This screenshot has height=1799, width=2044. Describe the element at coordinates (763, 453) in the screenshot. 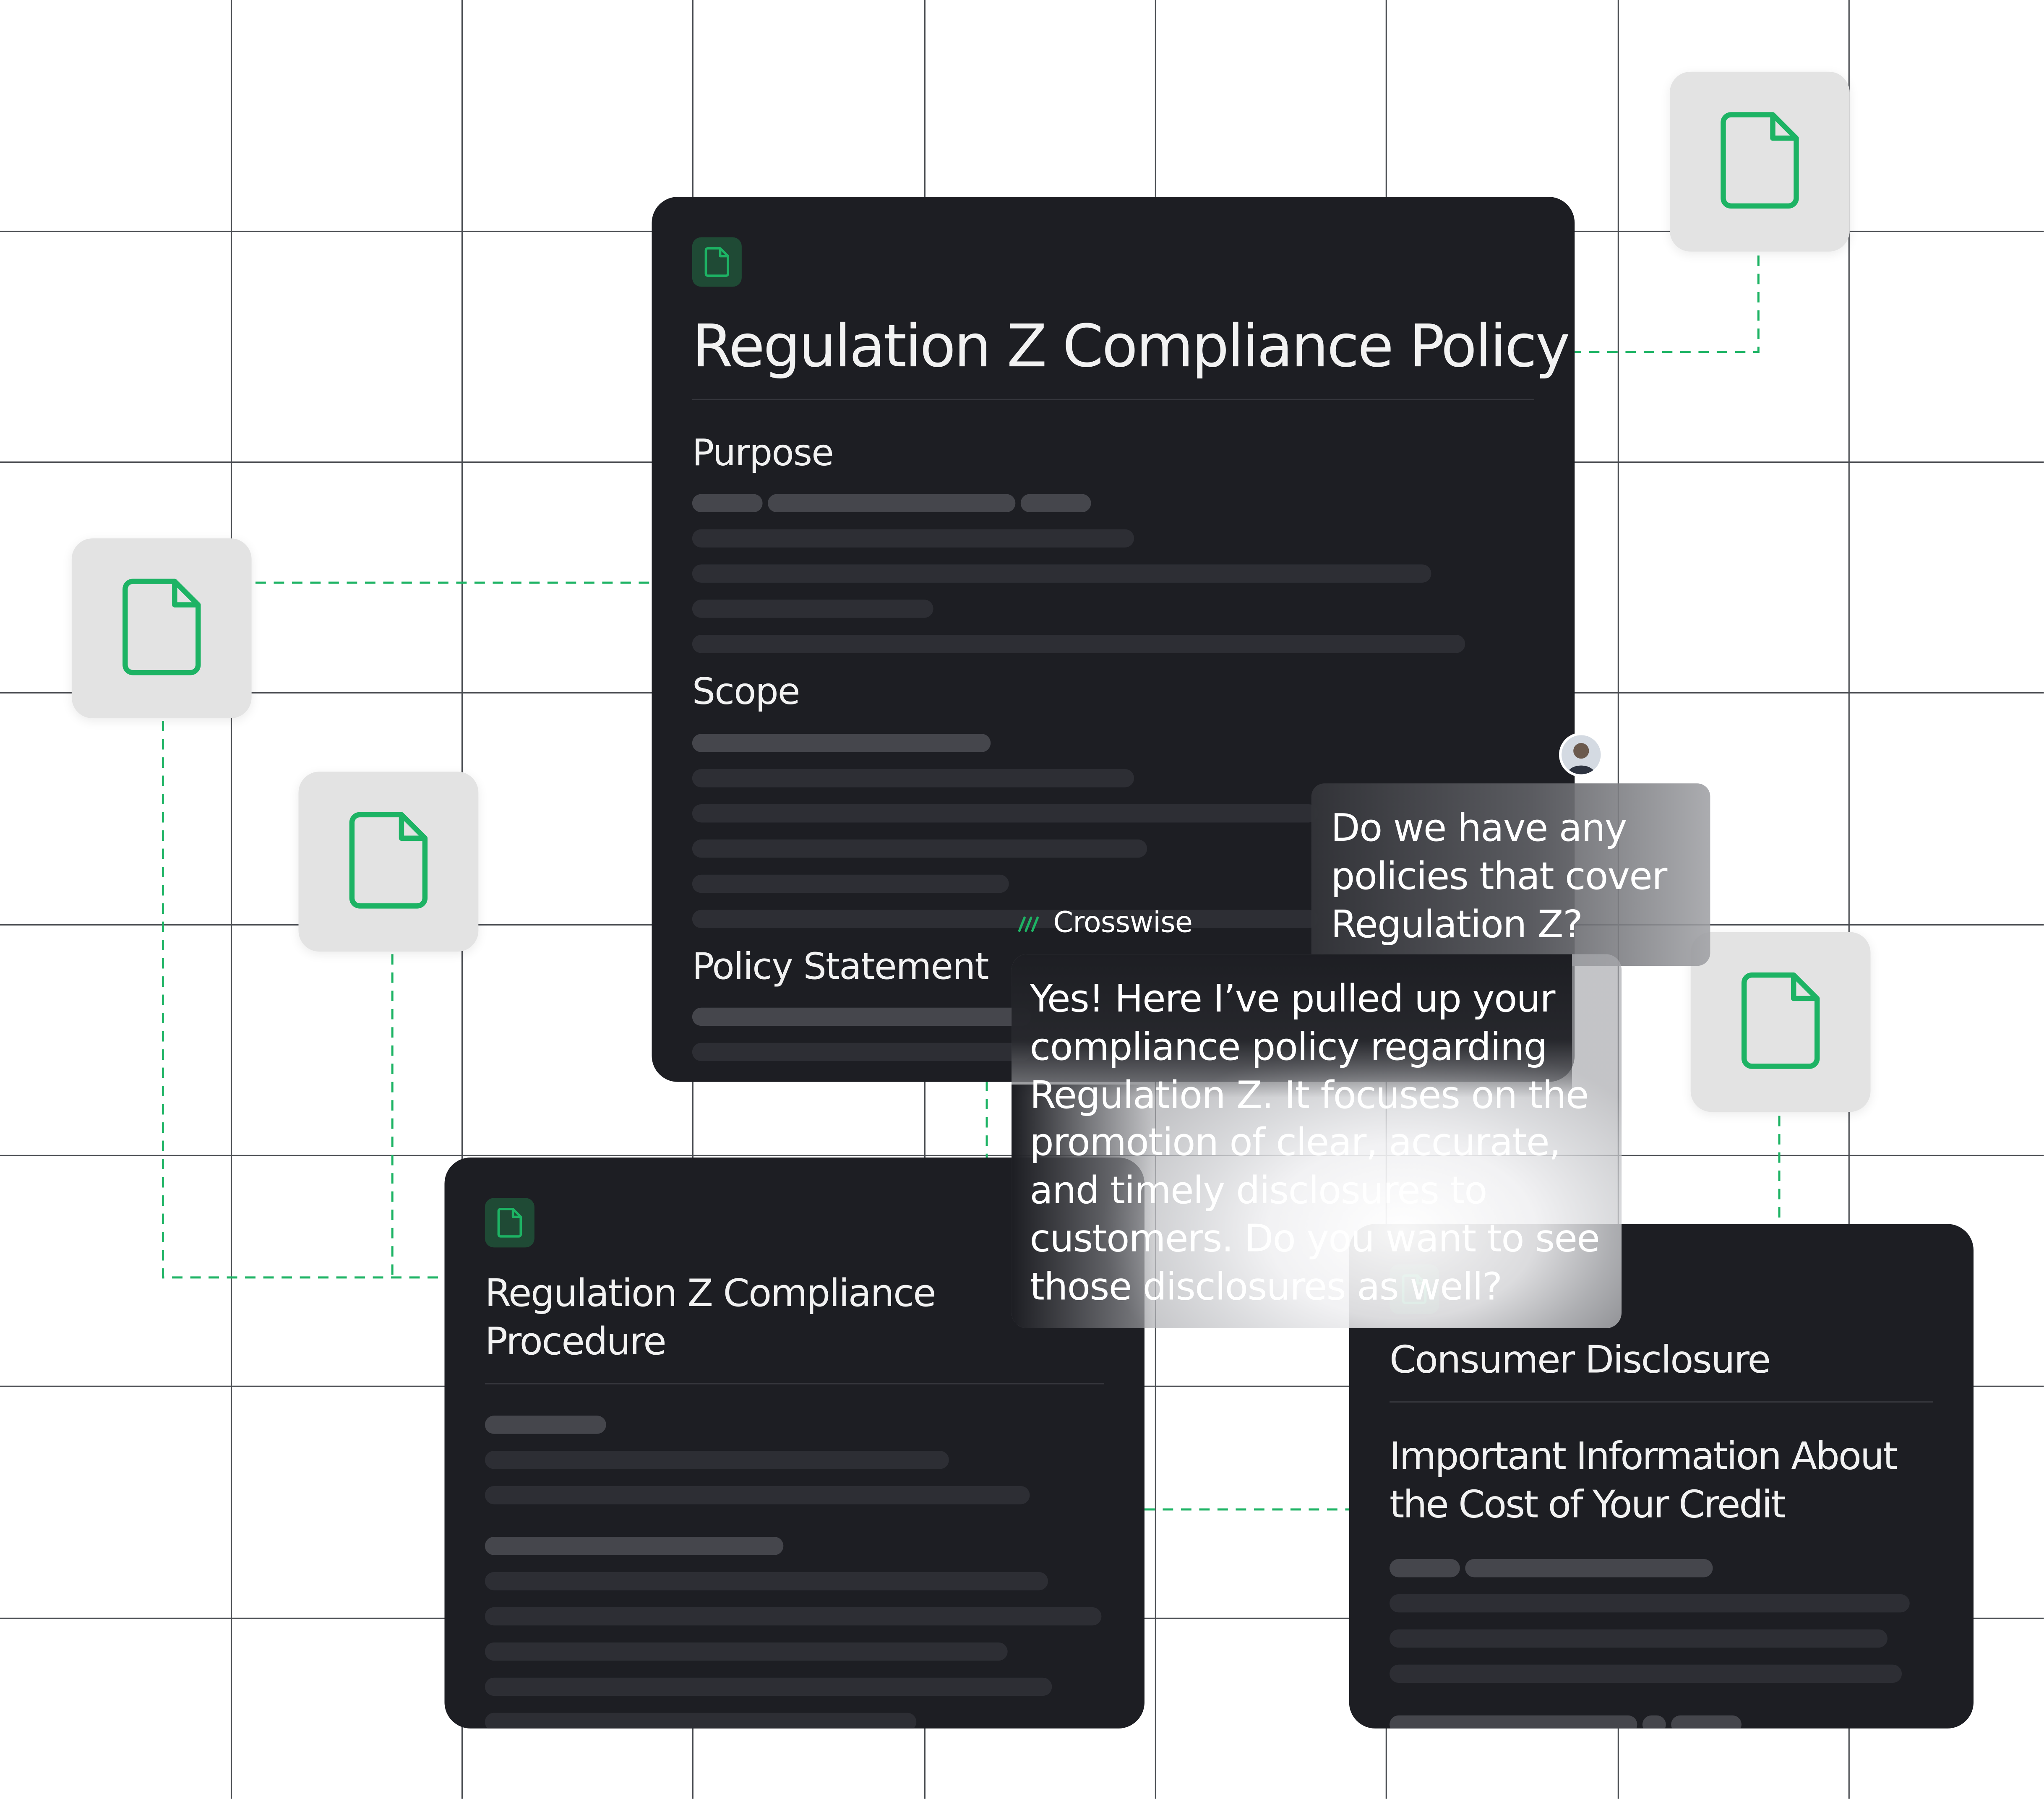

I see `section-heading-purpose: Purpose` at that location.